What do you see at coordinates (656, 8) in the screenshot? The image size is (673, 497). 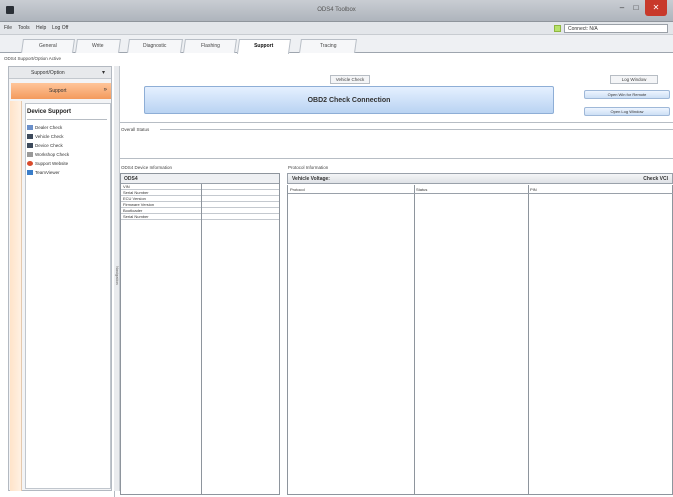 I see `close-button: ✕` at bounding box center [656, 8].